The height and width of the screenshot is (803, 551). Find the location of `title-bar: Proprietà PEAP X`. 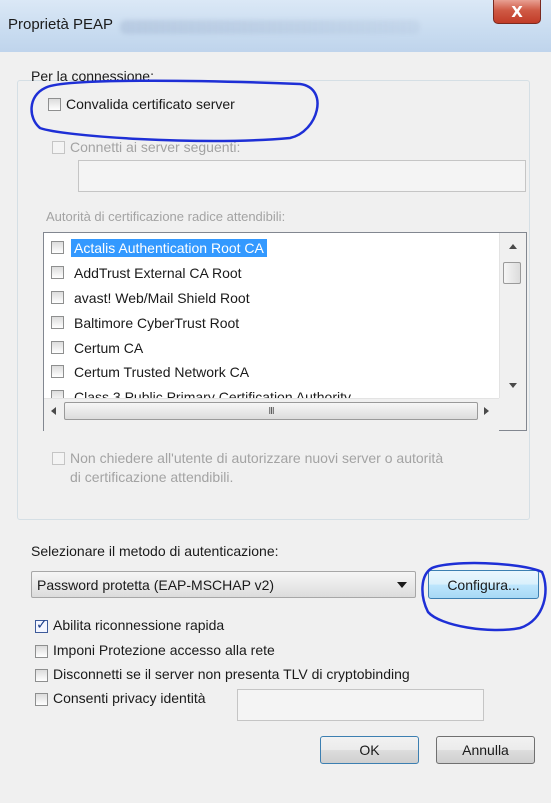

title-bar: Proprietà PEAP X is located at coordinates (275, 26).